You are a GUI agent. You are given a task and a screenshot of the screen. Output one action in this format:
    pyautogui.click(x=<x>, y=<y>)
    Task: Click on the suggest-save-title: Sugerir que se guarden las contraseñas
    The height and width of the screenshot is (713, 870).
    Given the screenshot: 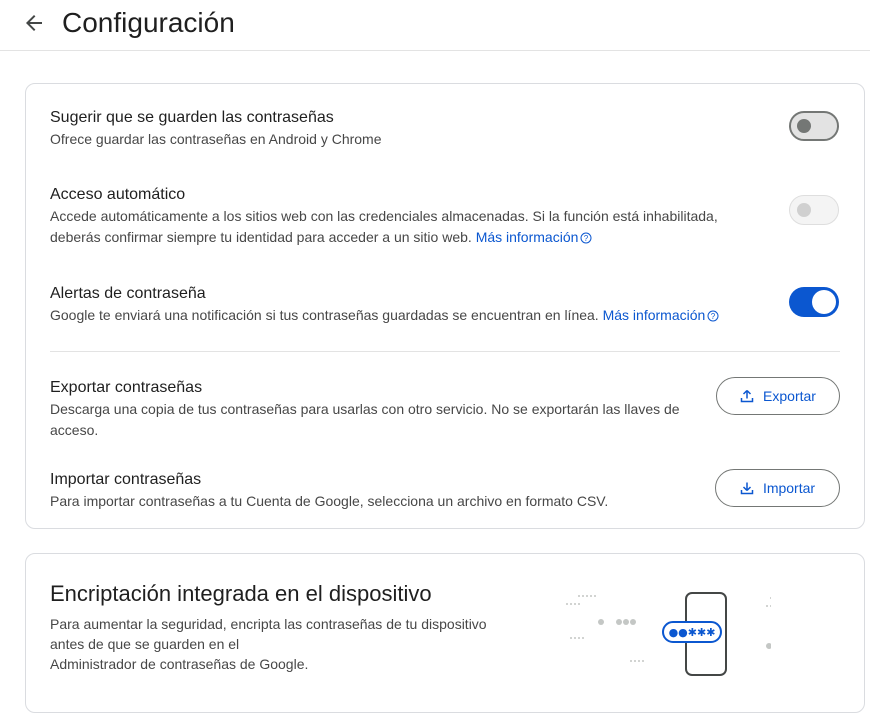 What is the action you would take?
    pyautogui.click(x=192, y=117)
    